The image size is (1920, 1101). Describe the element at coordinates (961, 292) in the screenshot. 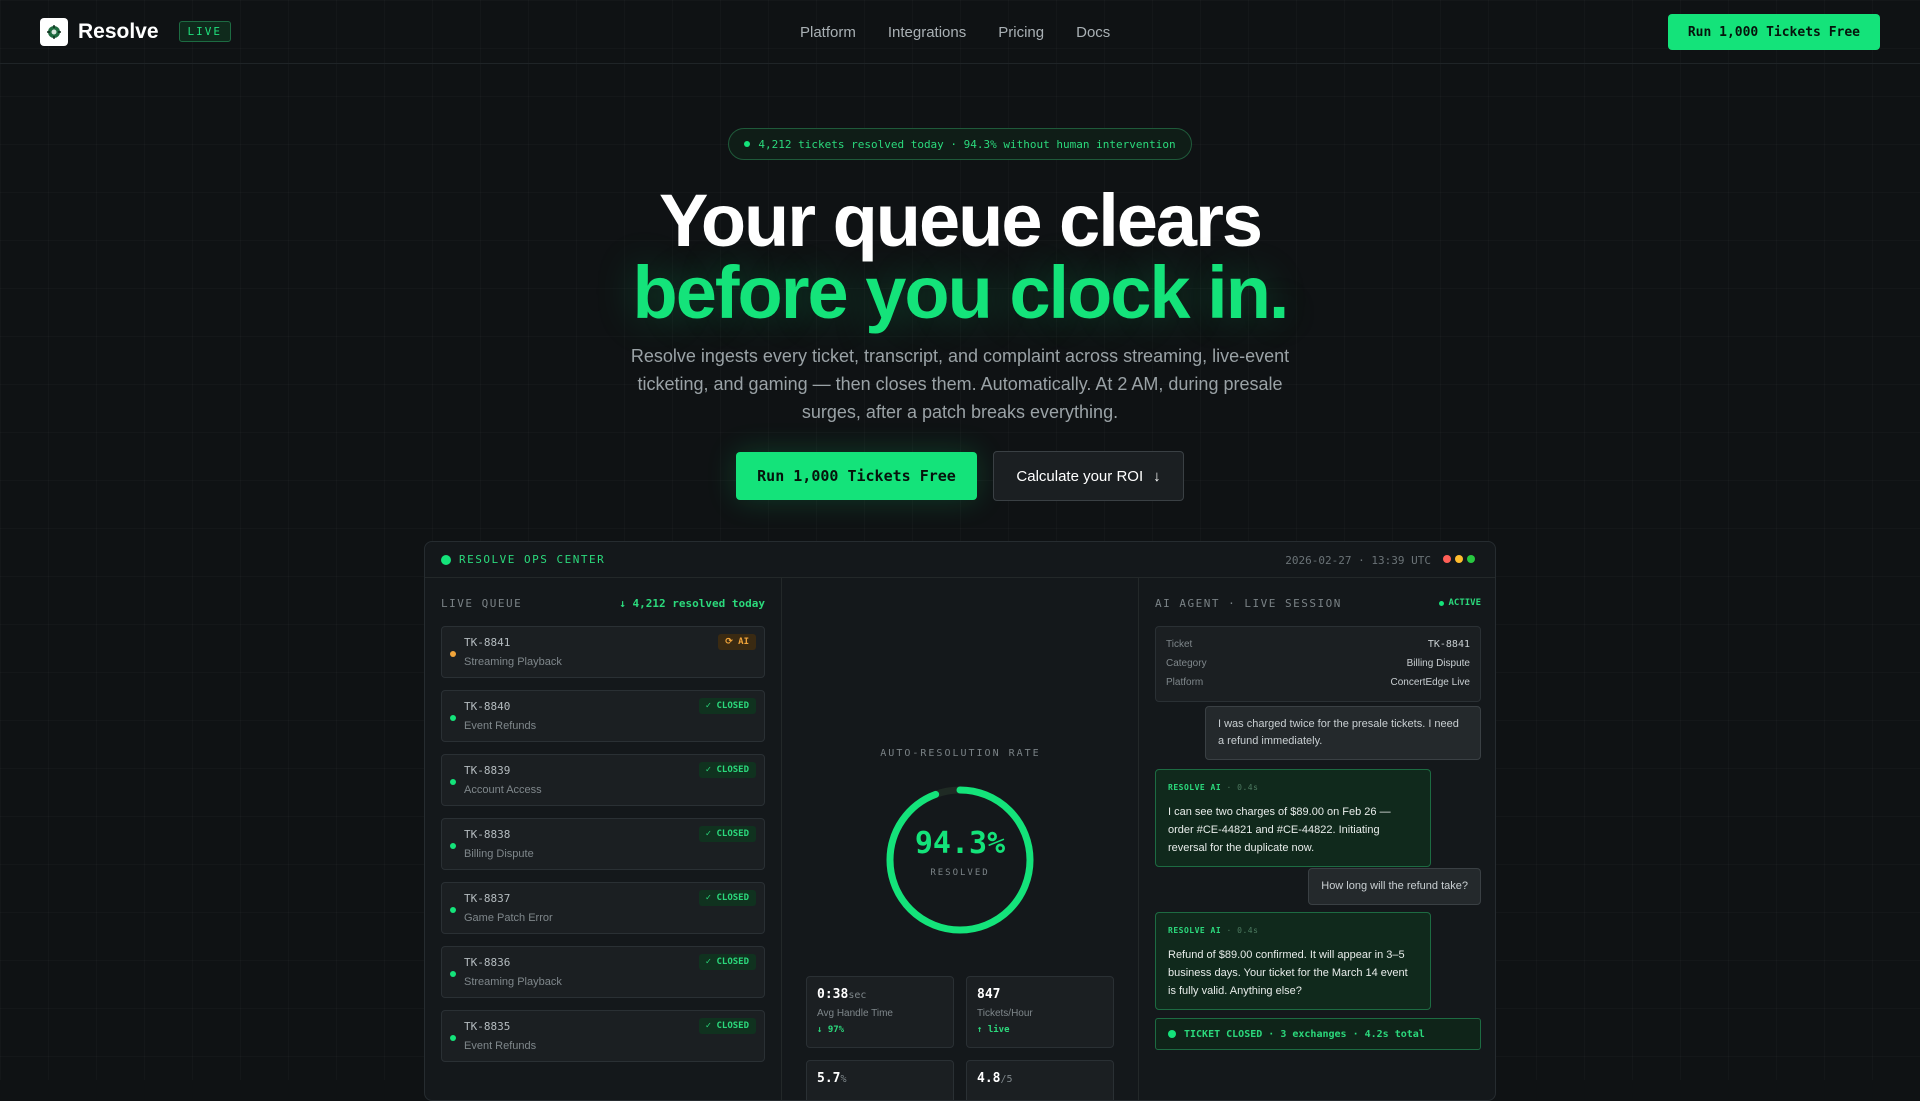

I see `headline-line-2: before you clock in.` at that location.